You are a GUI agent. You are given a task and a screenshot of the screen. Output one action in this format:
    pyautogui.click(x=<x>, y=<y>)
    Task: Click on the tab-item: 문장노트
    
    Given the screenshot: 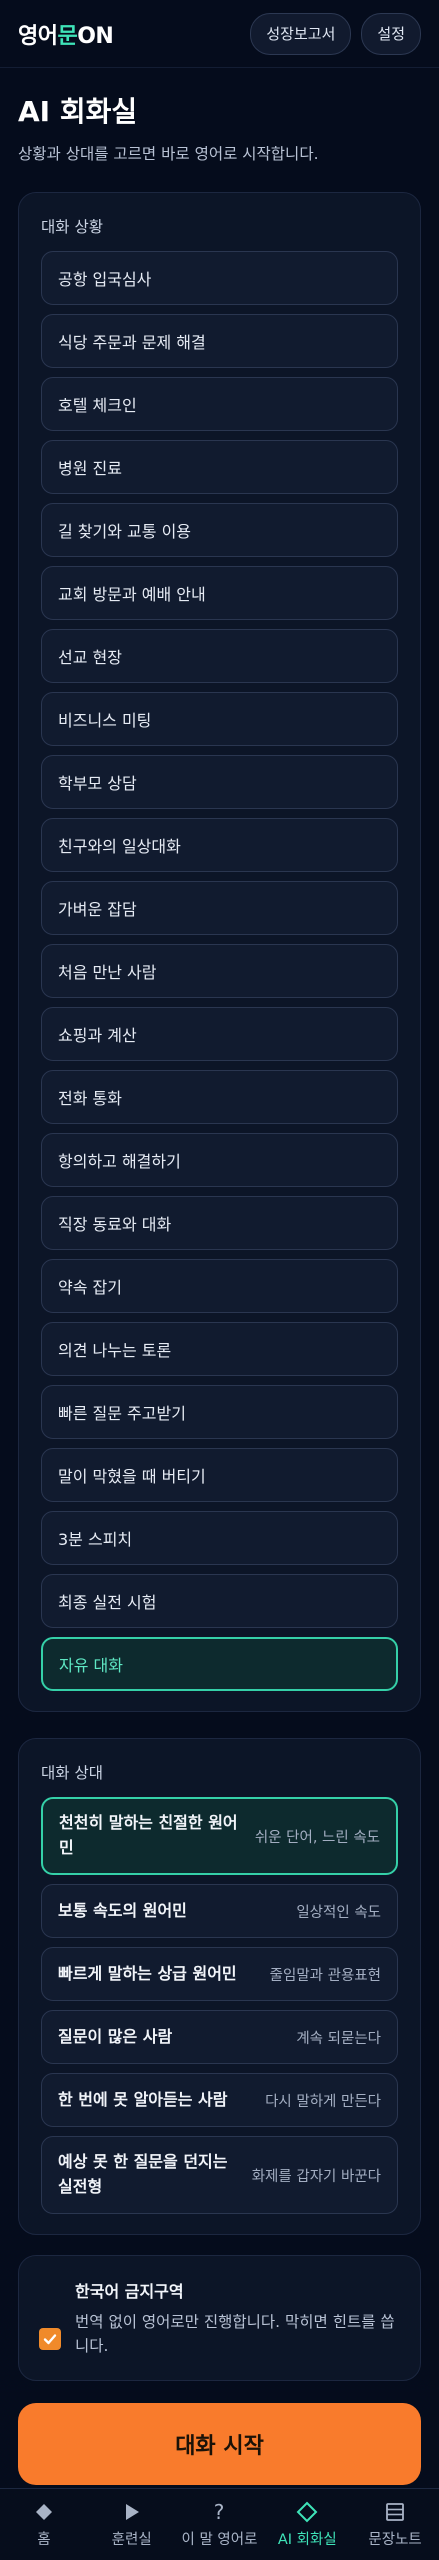 What is the action you would take?
    pyautogui.click(x=395, y=2524)
    